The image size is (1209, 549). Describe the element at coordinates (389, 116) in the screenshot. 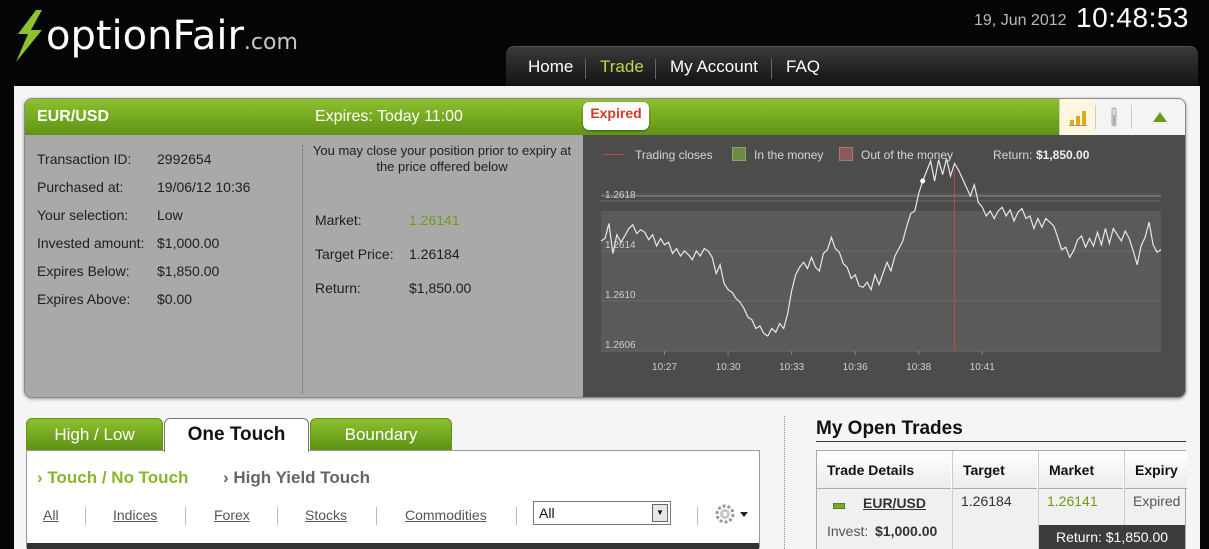

I see `trade-expiry: Expires: Today 11:00` at that location.